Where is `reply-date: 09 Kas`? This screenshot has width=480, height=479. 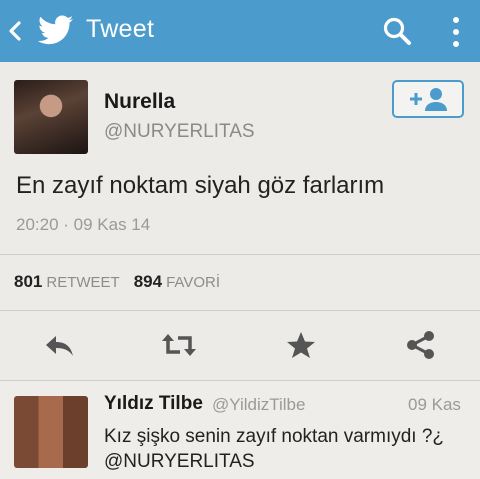
reply-date: 09 Kas is located at coordinates (434, 404).